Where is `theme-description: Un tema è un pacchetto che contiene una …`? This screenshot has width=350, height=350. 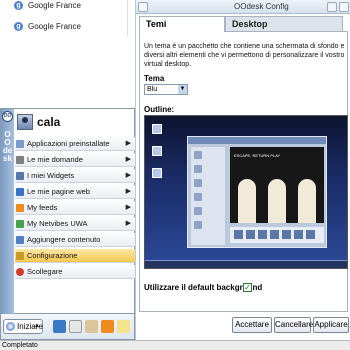
theme-description: Un tema è un pacchetto che contiene una … is located at coordinates (244, 55).